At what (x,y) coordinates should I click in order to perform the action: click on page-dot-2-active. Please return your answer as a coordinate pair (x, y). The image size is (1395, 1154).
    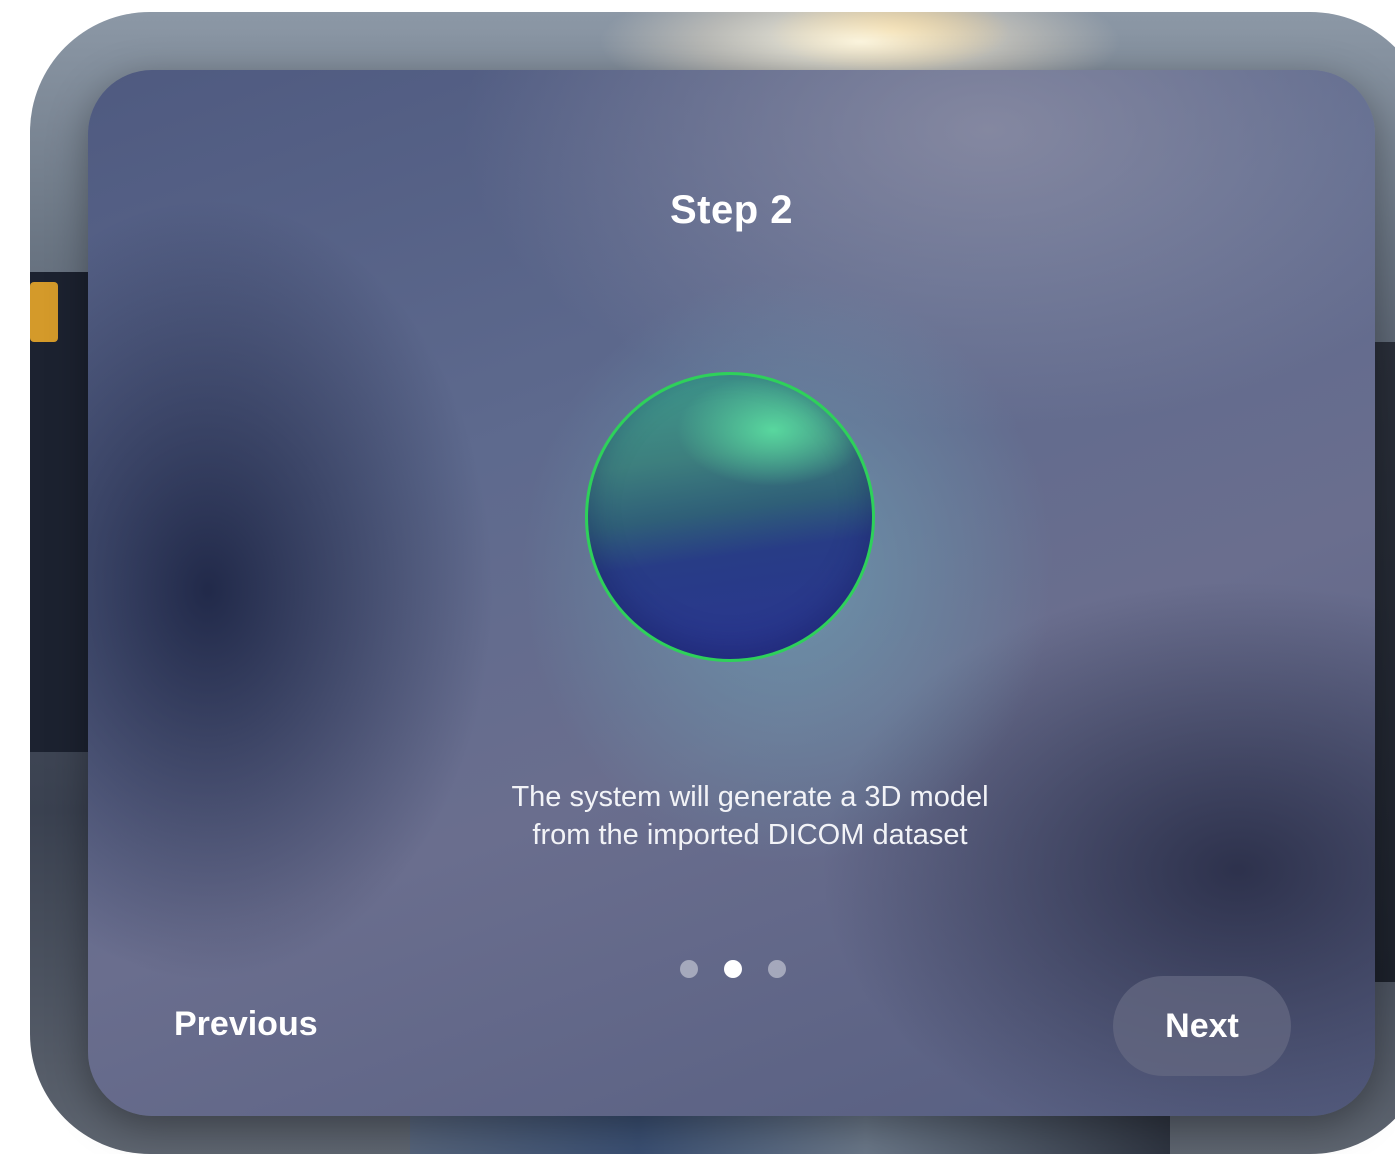
    Looking at the image, I should click on (732, 969).